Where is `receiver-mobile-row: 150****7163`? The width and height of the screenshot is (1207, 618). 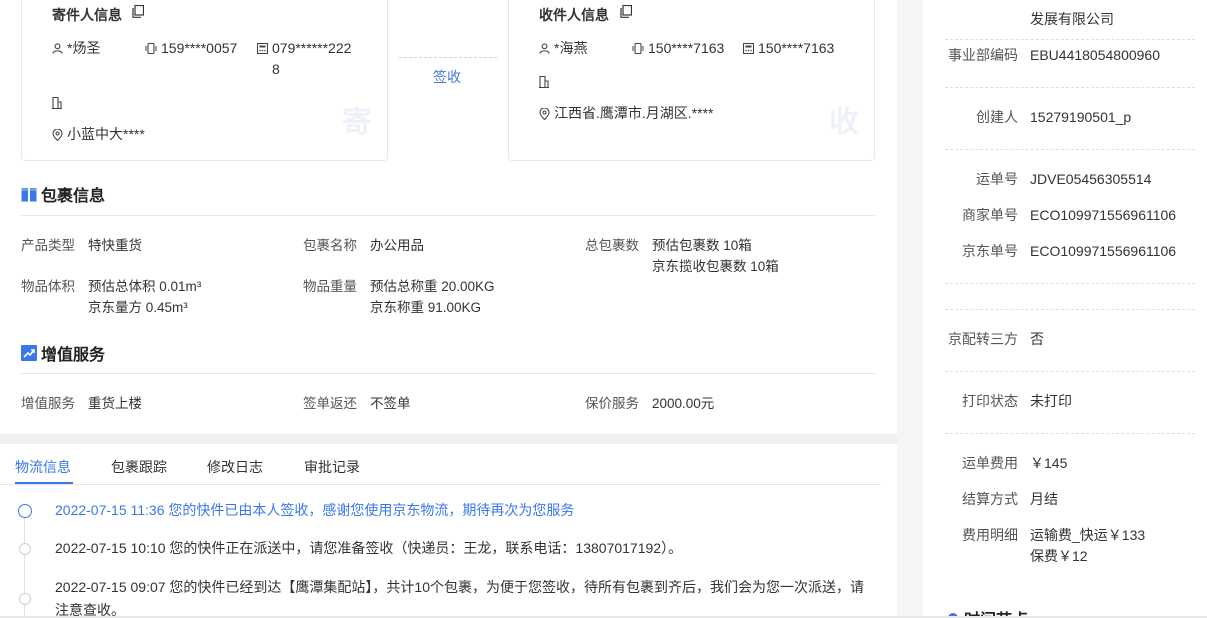
receiver-mobile-row: 150****7163 is located at coordinates (678, 48).